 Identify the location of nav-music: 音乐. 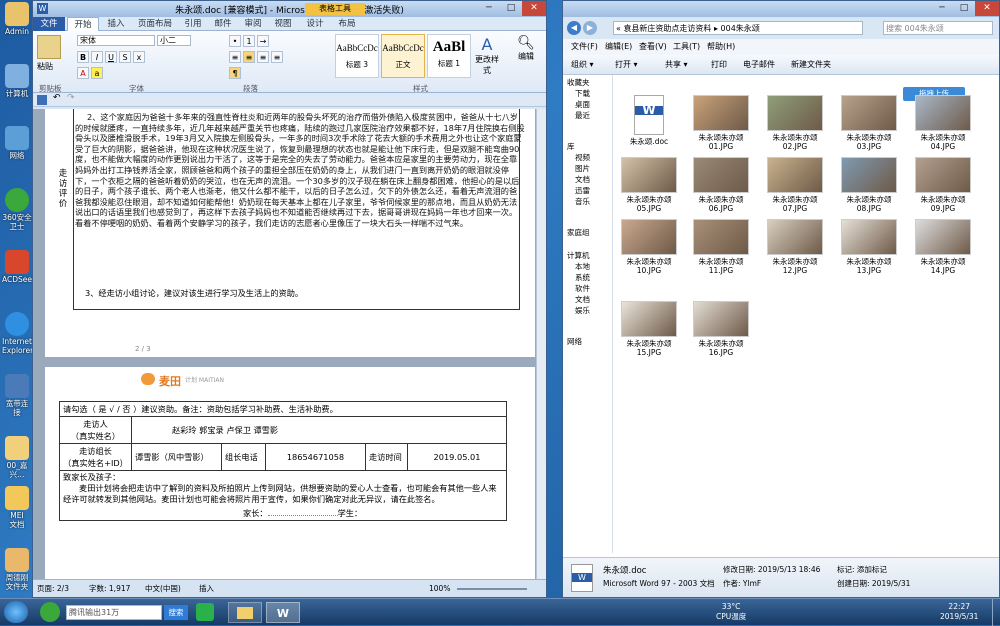
(587, 201).